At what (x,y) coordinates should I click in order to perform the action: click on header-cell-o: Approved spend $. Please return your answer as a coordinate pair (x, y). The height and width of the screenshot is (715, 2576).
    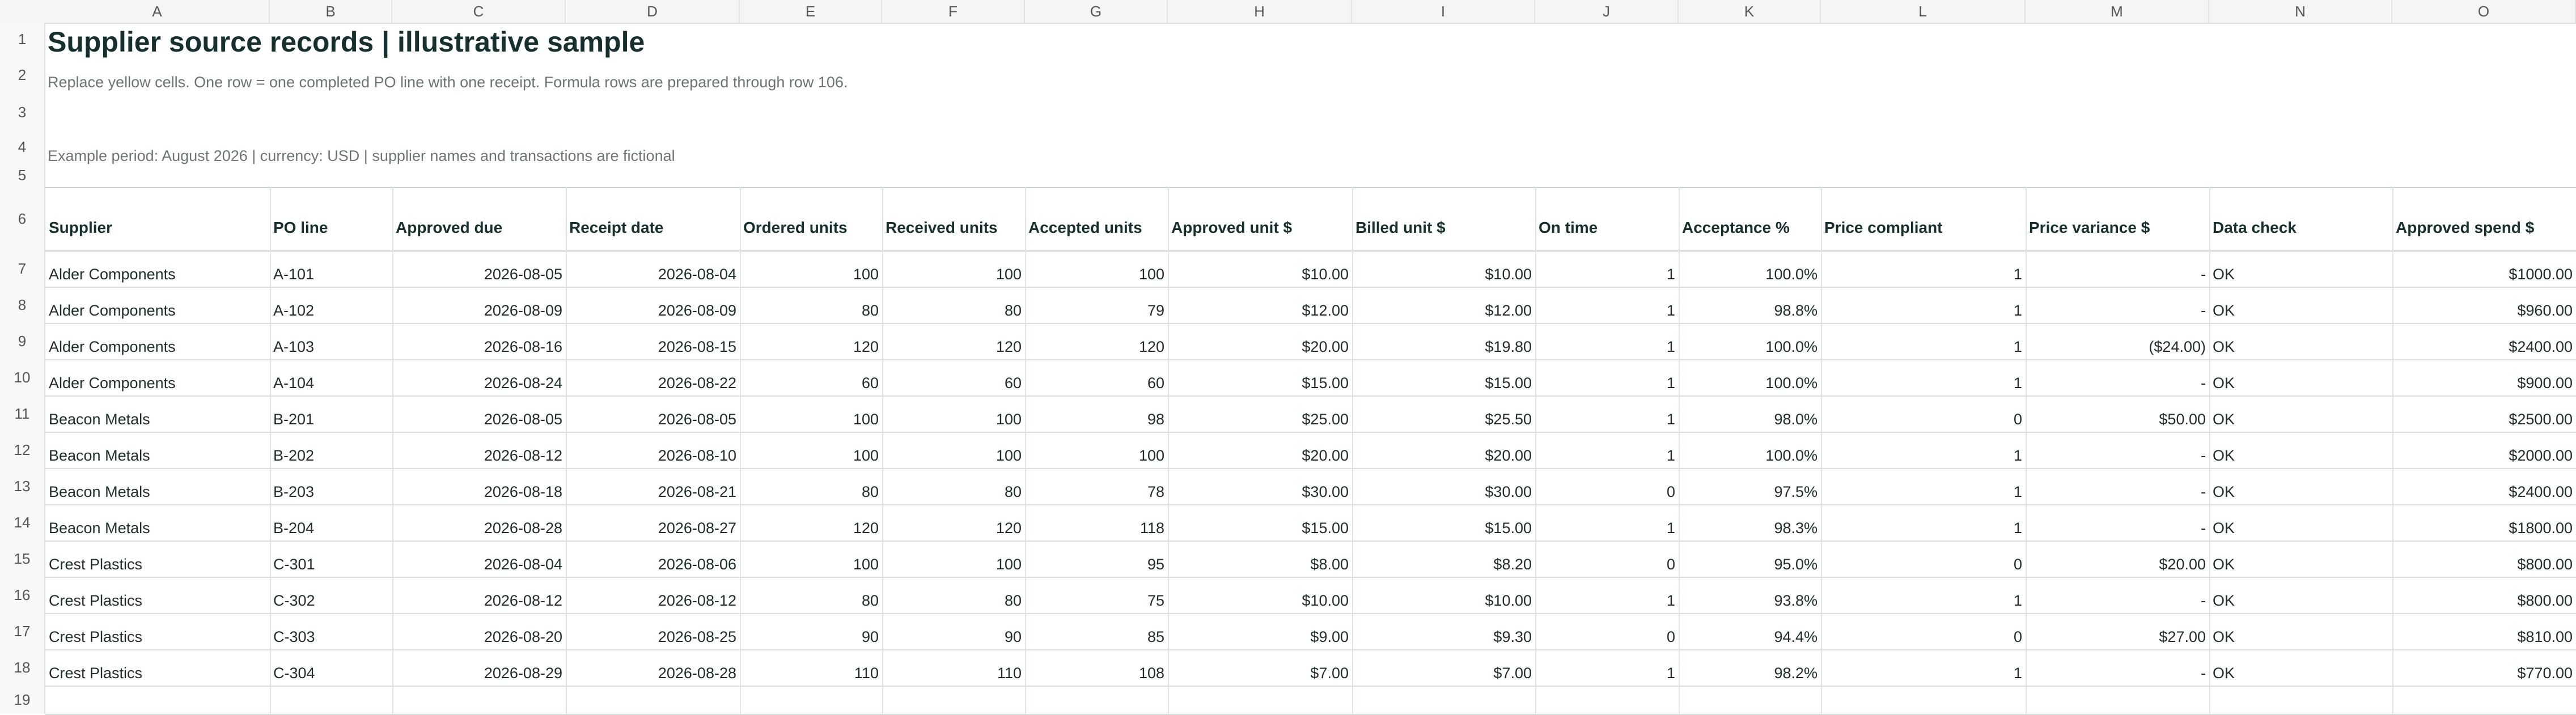
    Looking at the image, I should click on (2484, 218).